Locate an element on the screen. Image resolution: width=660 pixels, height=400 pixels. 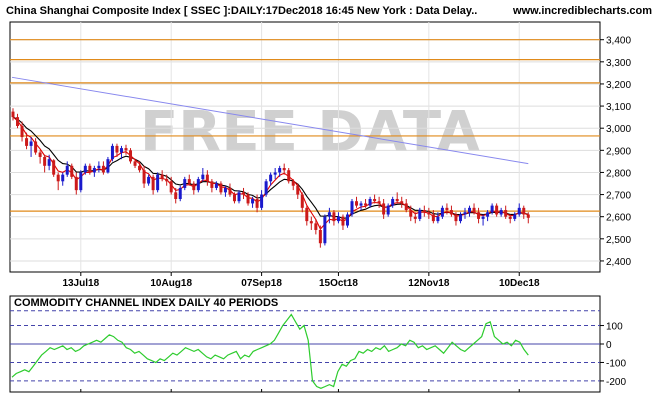
price-xtick-label: 10Dec18 is located at coordinates (519, 283).